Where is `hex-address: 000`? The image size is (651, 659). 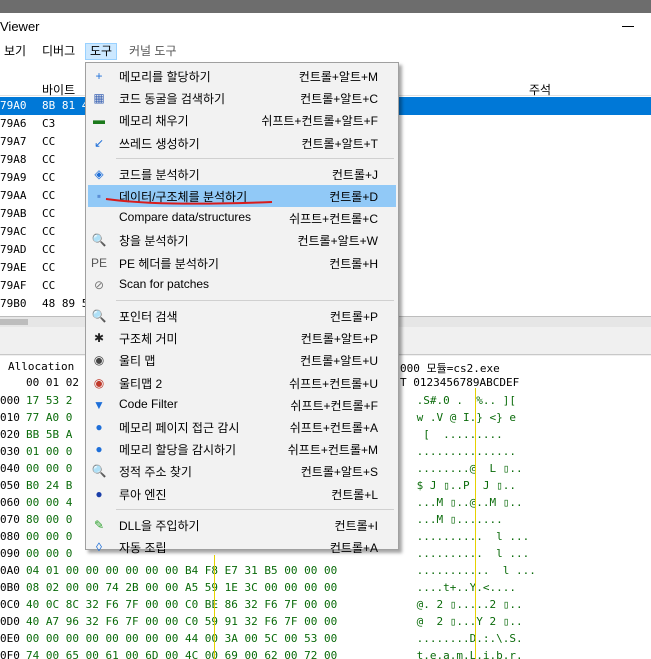 hex-address: 000 is located at coordinates (10, 400).